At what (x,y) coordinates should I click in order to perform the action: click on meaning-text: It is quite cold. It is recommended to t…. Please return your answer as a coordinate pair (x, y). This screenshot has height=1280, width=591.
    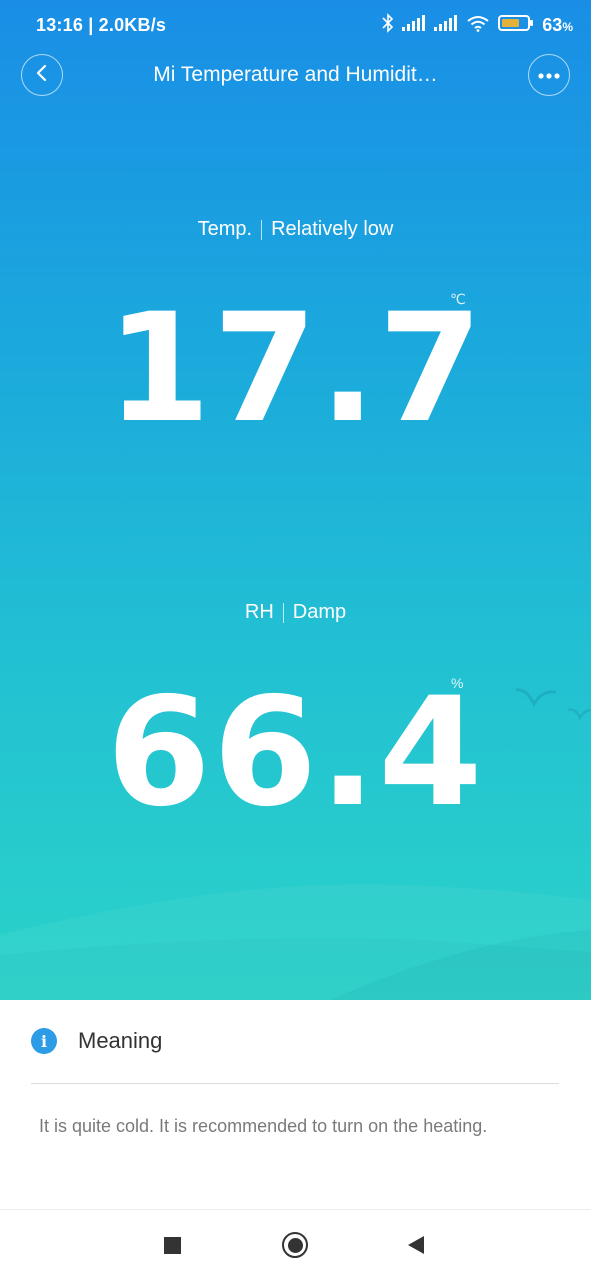
    Looking at the image, I should click on (263, 1126).